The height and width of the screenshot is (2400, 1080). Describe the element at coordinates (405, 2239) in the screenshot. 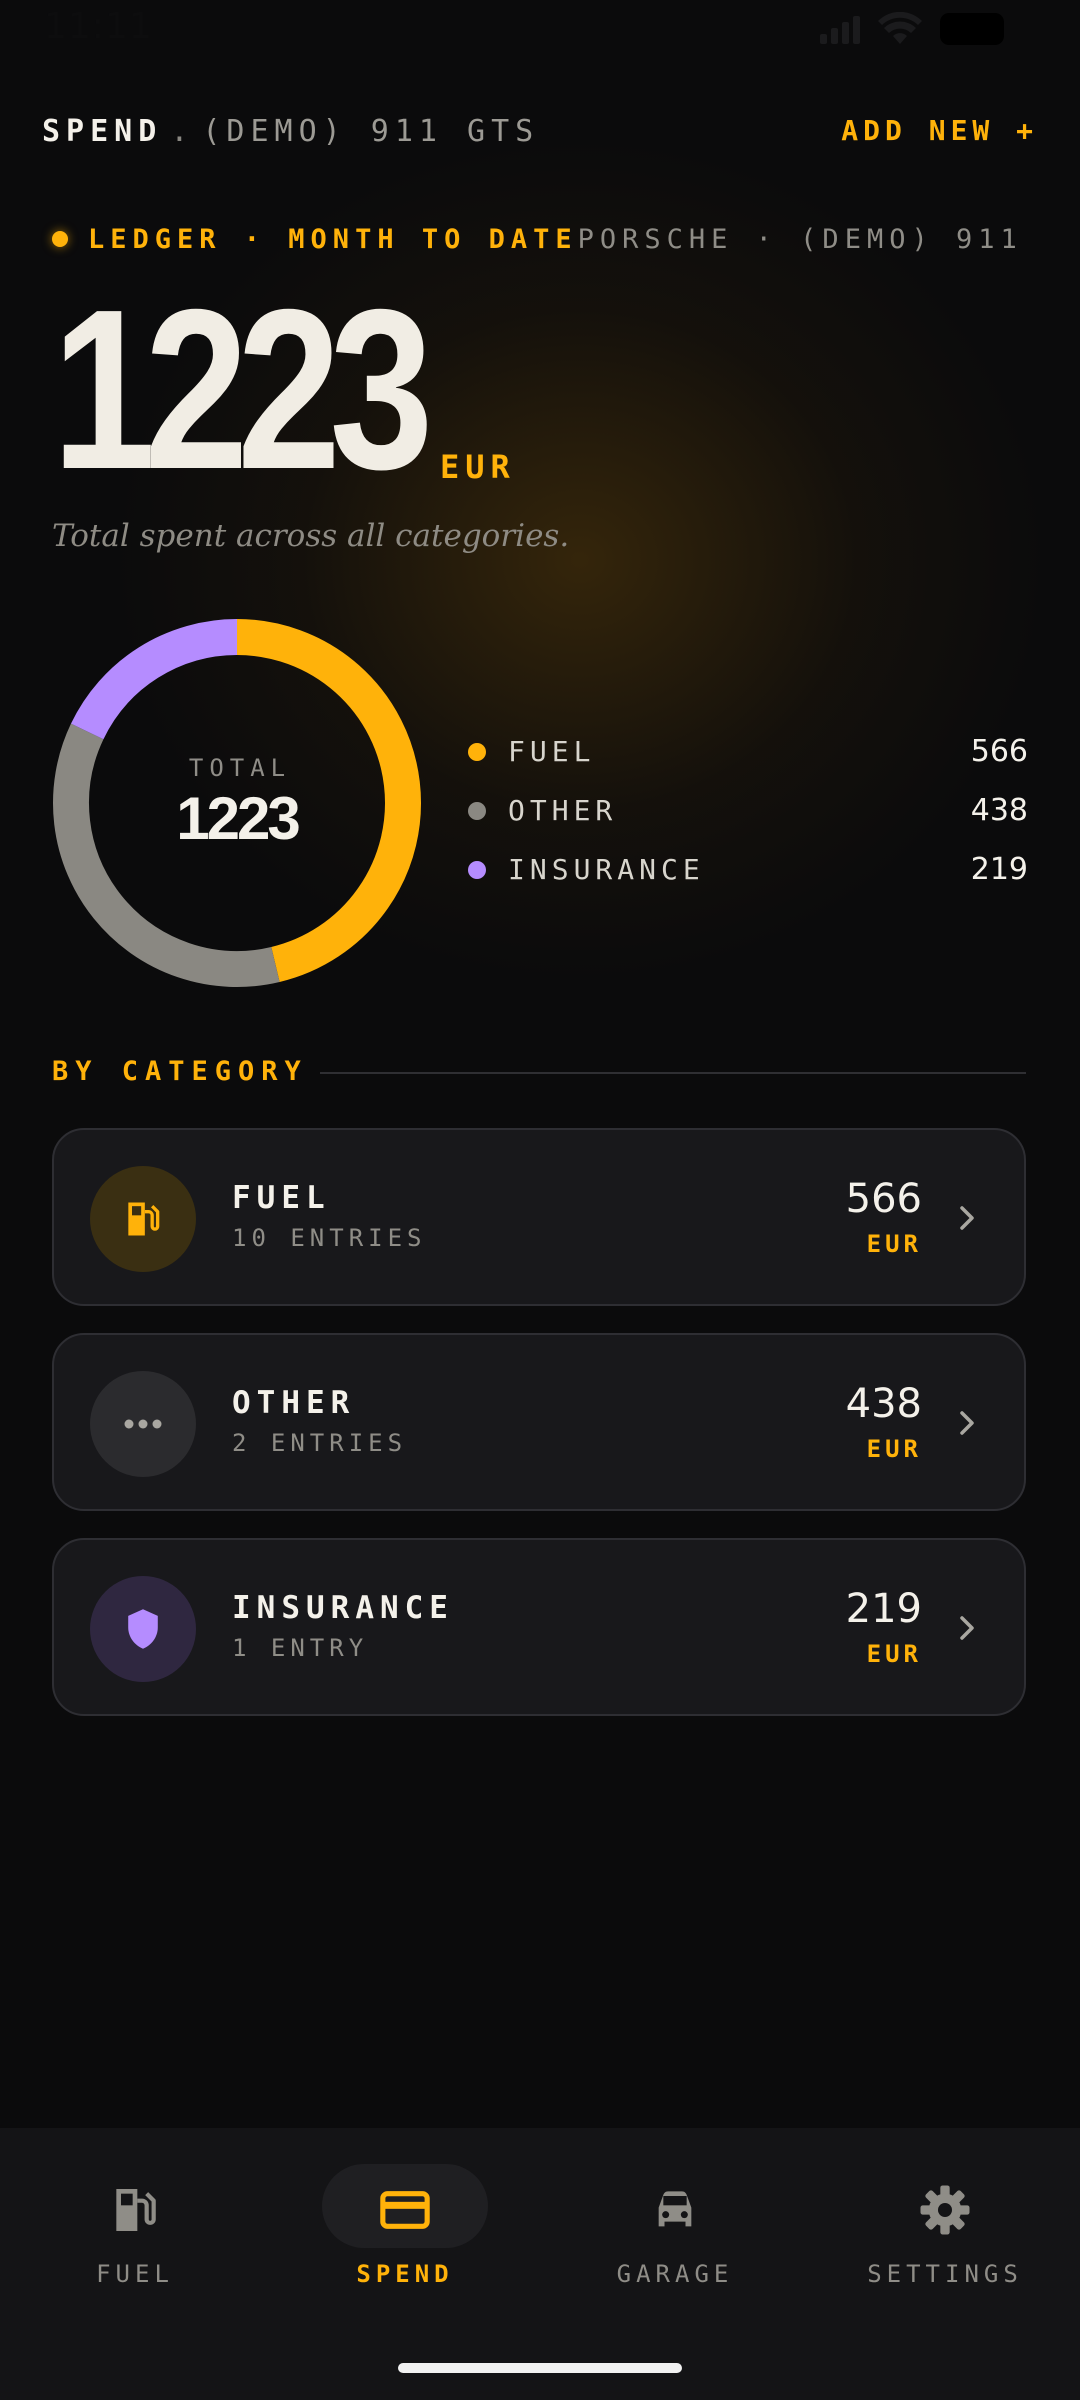

I see `nav-tab-spend: SPEND` at that location.